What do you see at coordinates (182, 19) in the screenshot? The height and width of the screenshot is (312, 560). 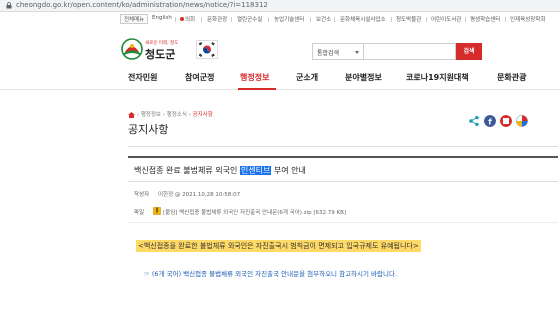 I see `council-icon` at bounding box center [182, 19].